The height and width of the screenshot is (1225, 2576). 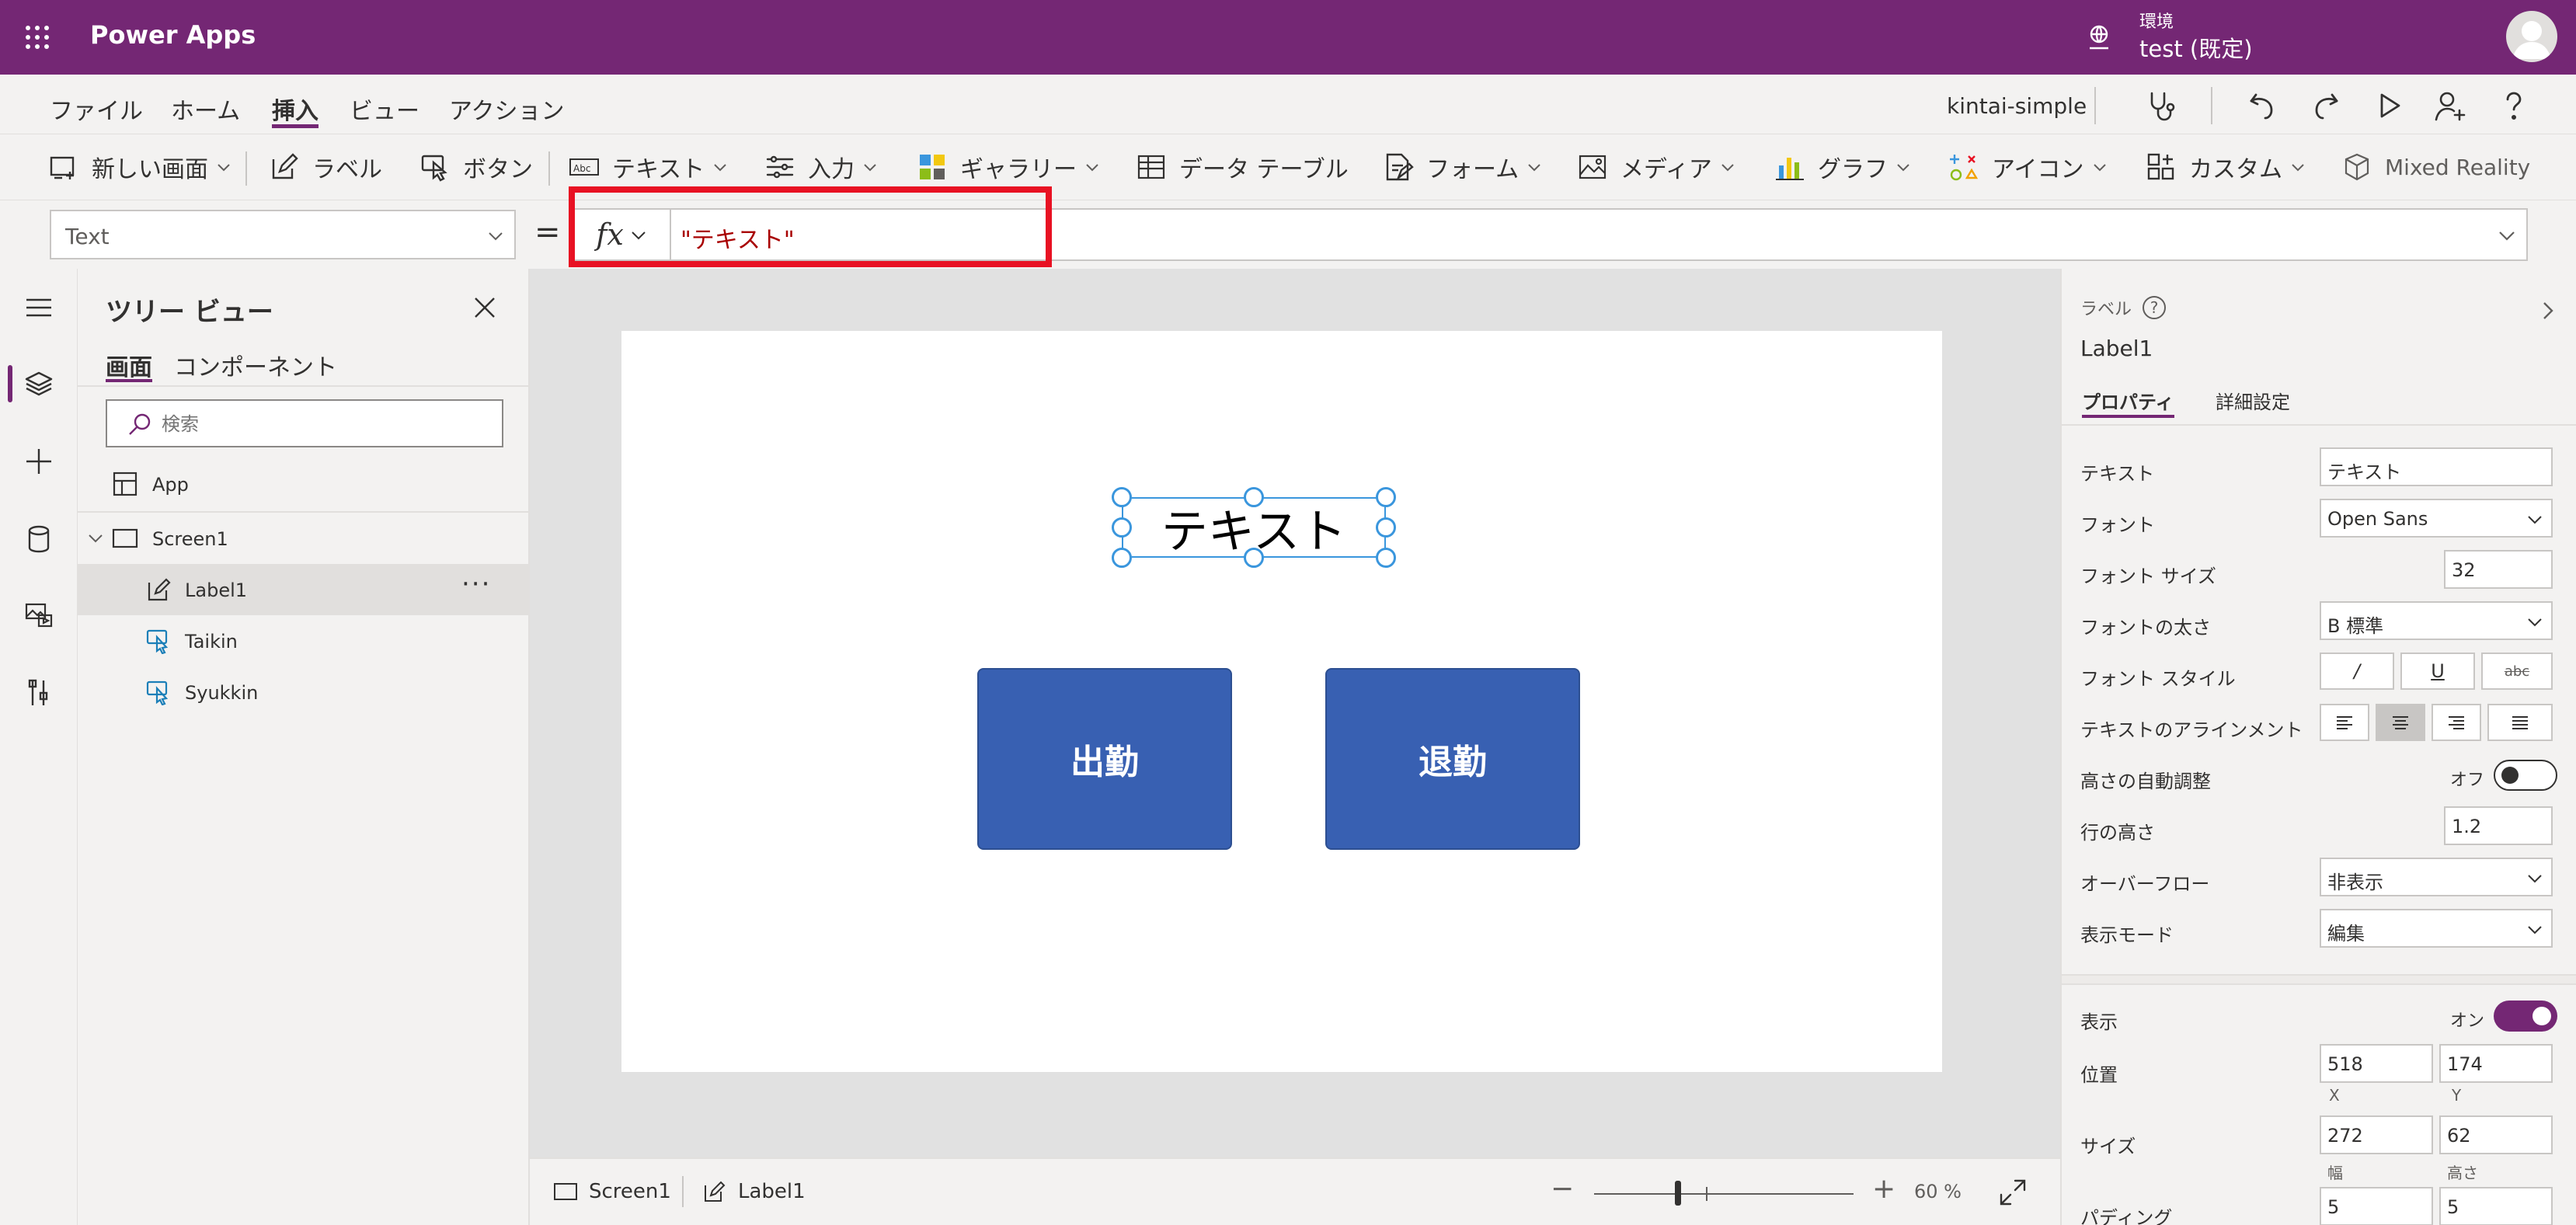 What do you see at coordinates (283, 234) in the screenshot?
I see `property-dropdown: Text` at bounding box center [283, 234].